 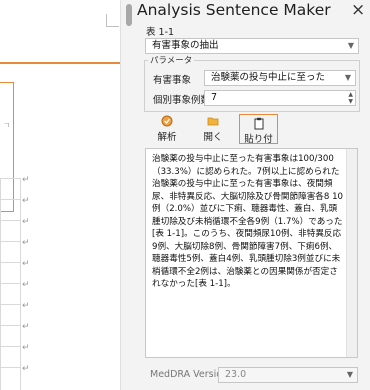 What do you see at coordinates (280, 98) in the screenshot?
I see `count-input: 7 ▲ ▼` at bounding box center [280, 98].